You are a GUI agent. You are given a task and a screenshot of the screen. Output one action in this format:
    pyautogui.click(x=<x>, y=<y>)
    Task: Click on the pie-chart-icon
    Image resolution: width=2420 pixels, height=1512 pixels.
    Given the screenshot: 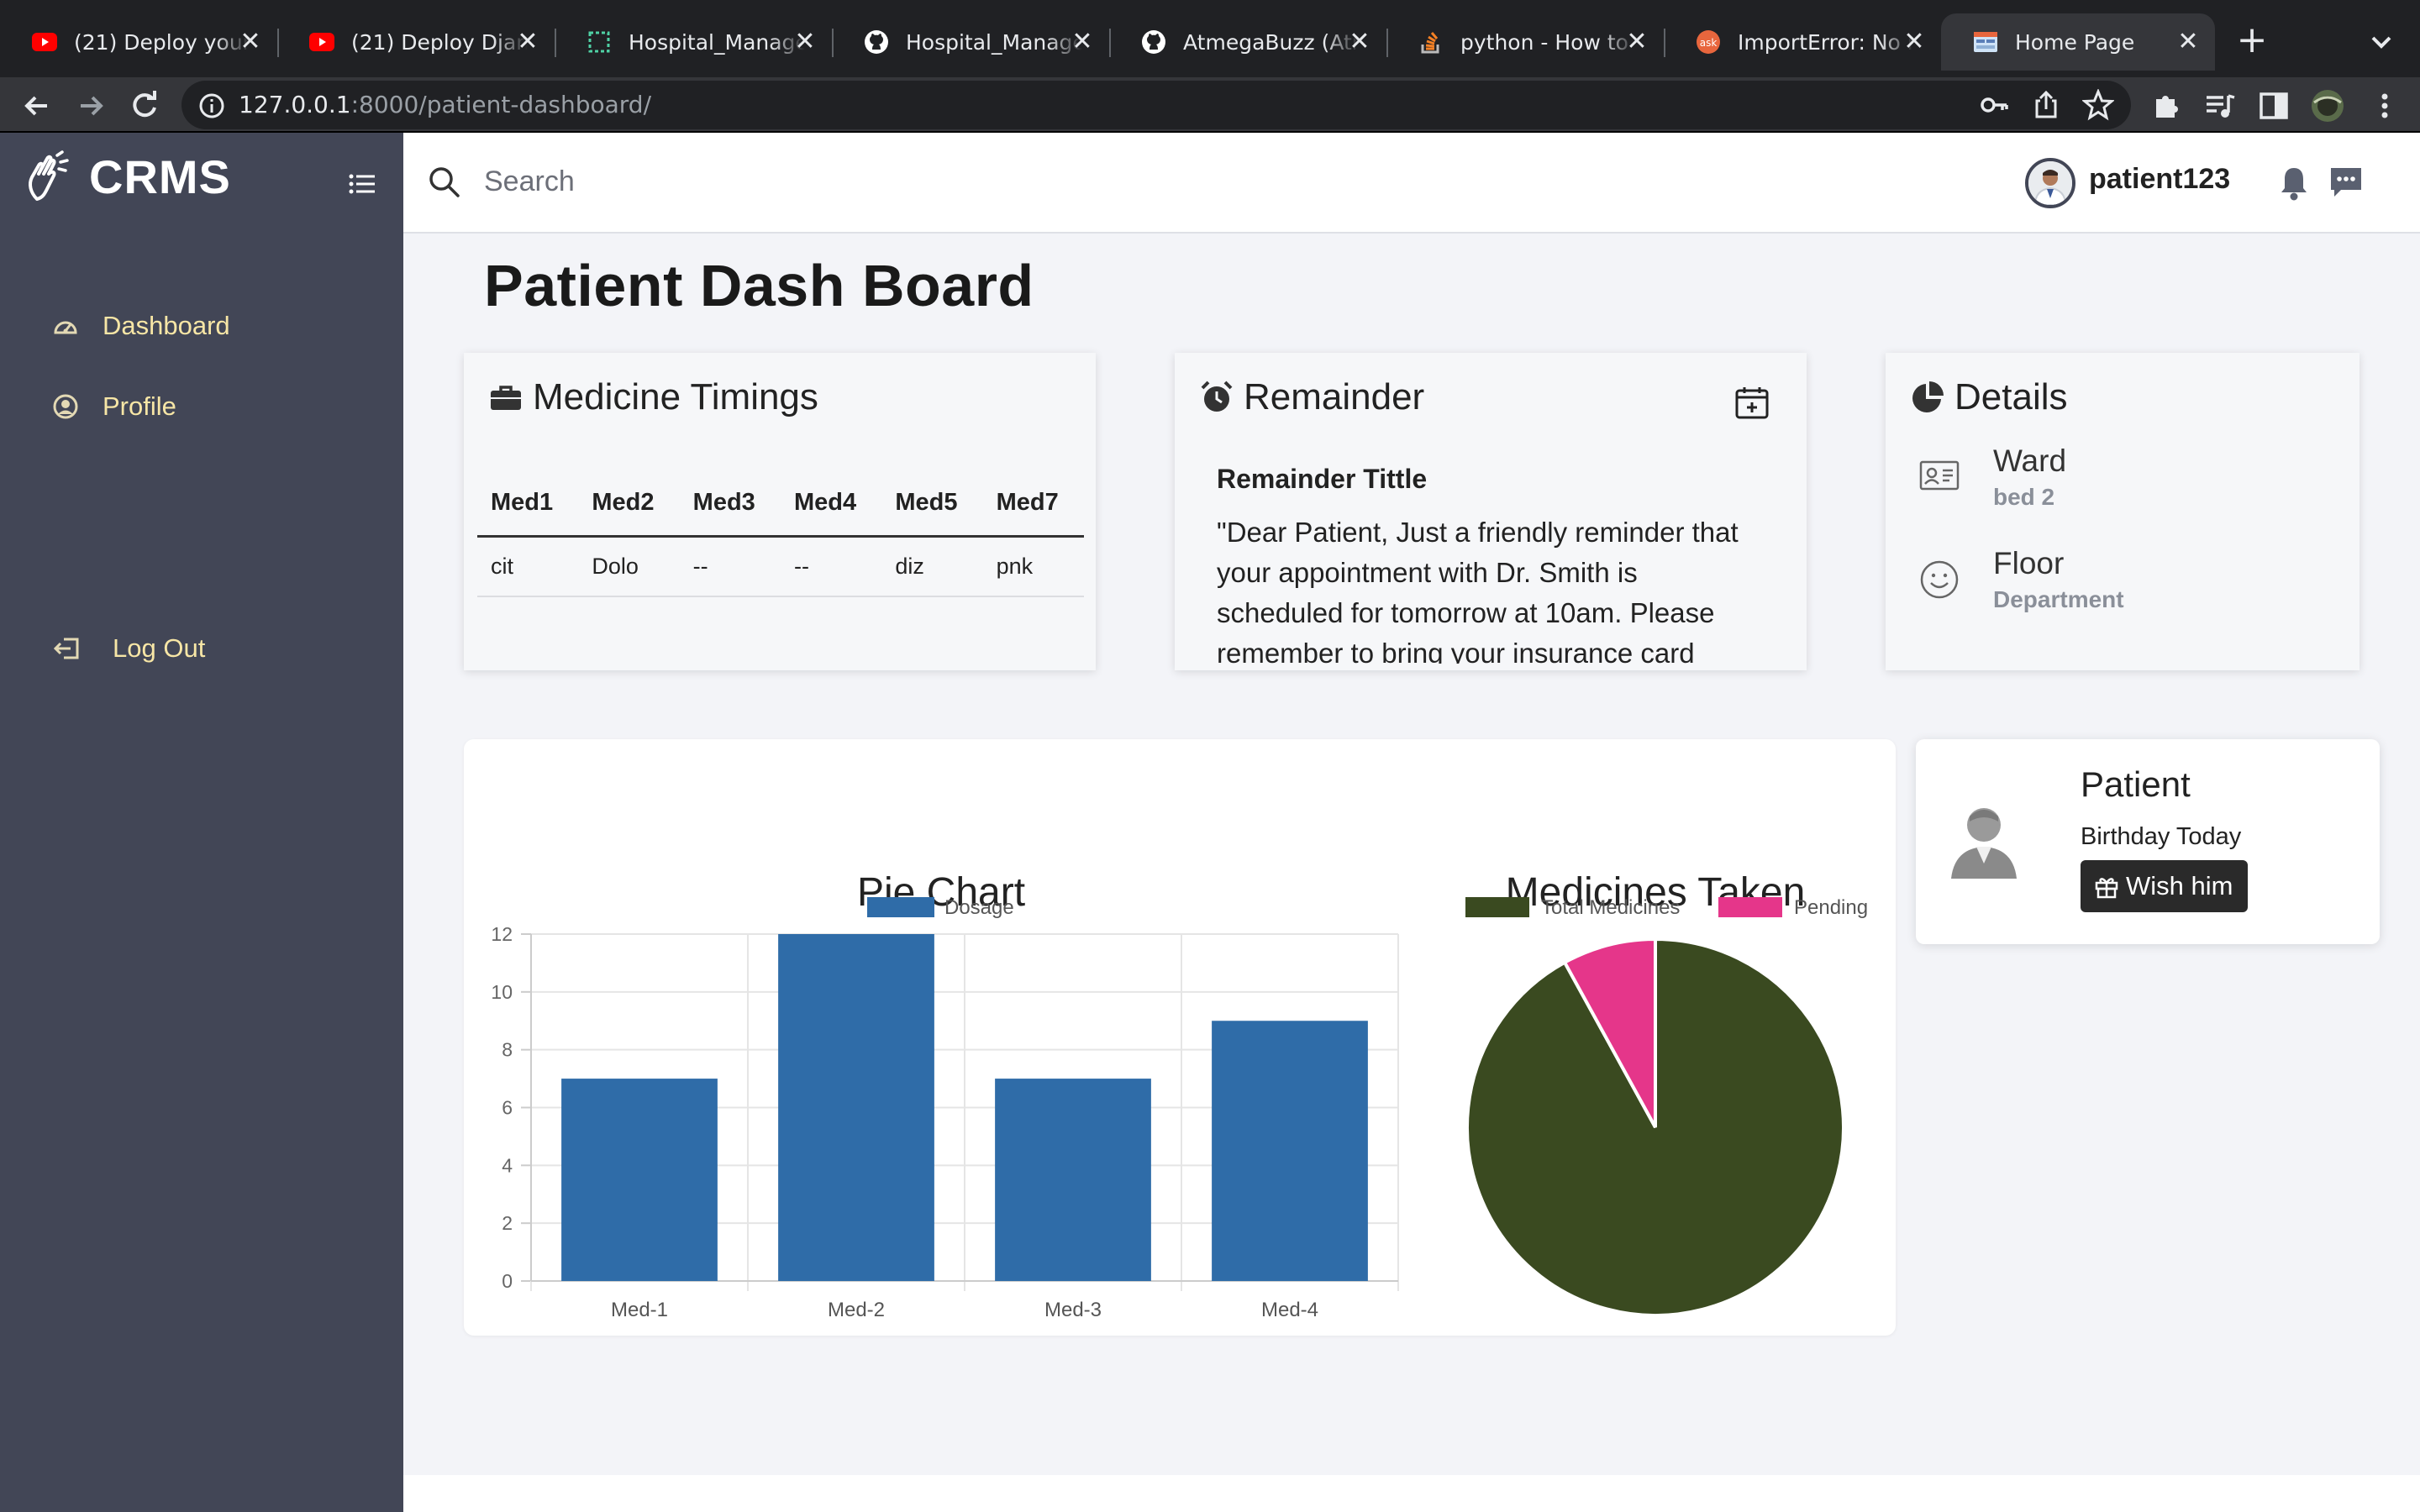 What is the action you would take?
    pyautogui.click(x=1928, y=396)
    